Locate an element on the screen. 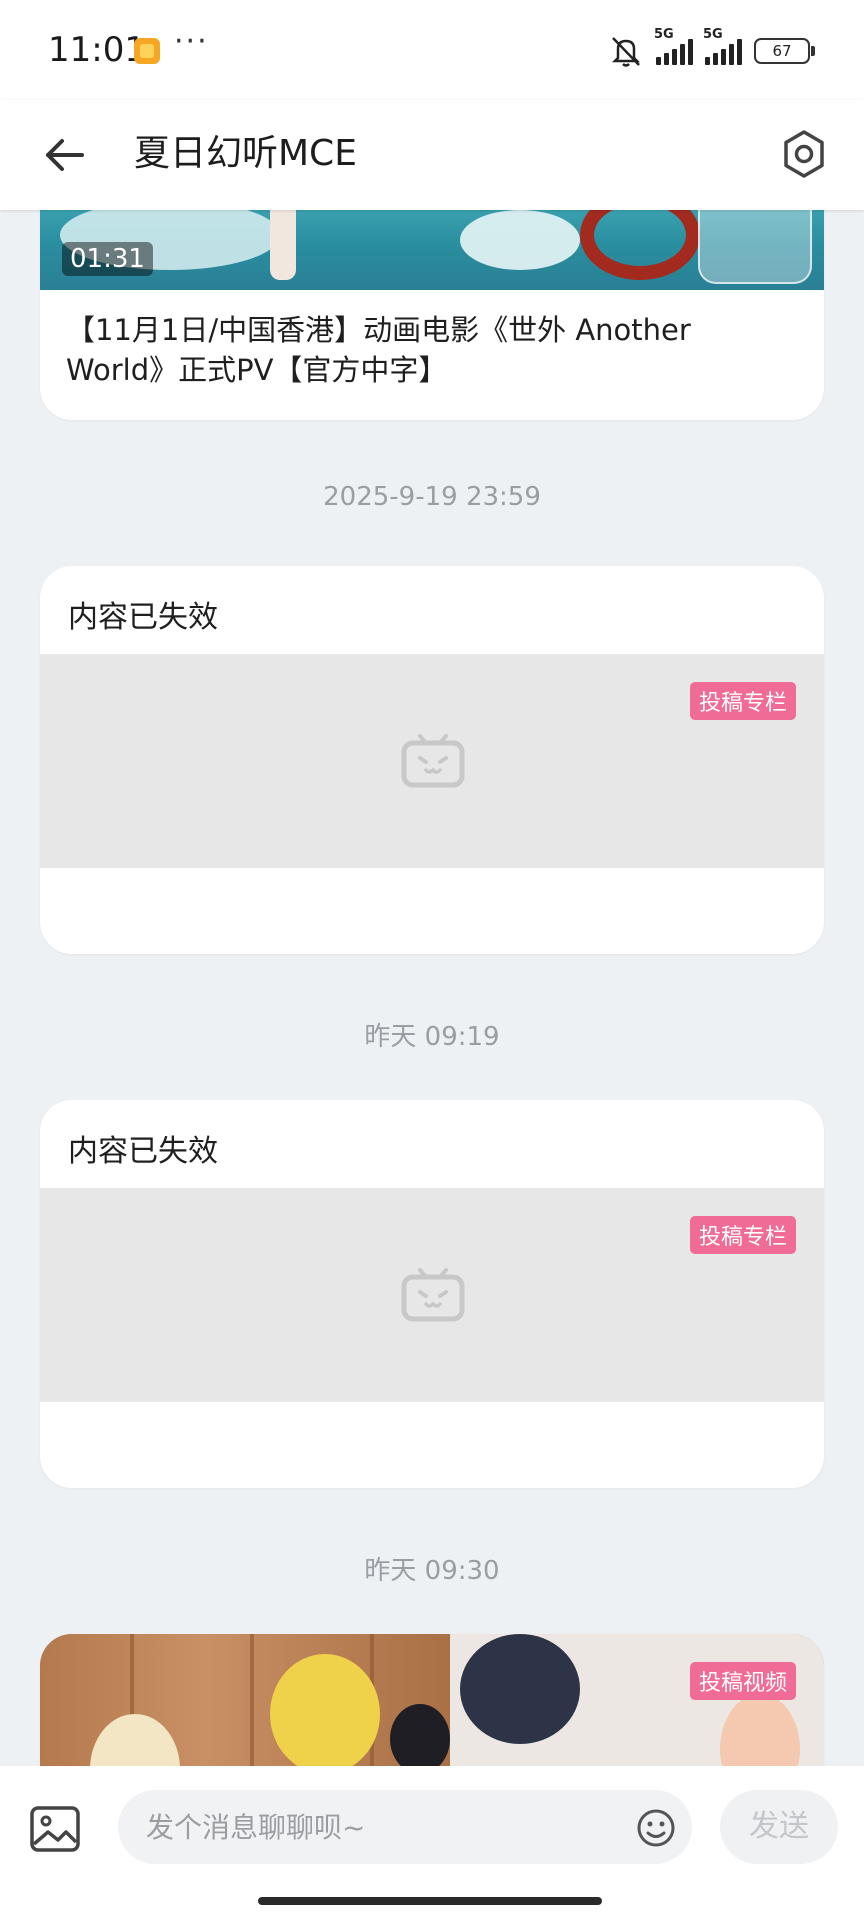 The width and height of the screenshot is (864, 1920). message-timestamp: 昨天 09:19 is located at coordinates (432, 1037).